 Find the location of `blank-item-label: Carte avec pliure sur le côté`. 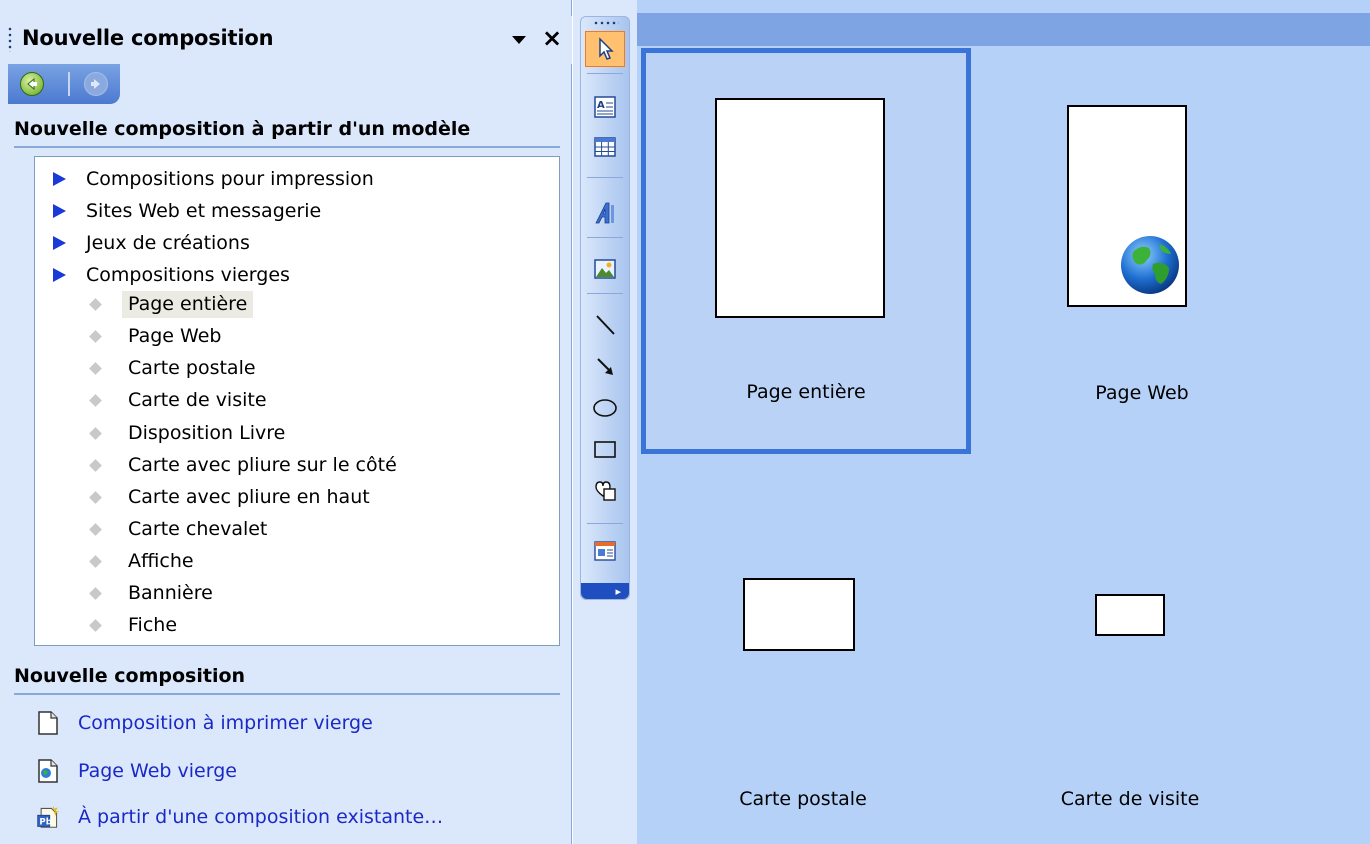

blank-item-label: Carte avec pliure sur le côté is located at coordinates (262, 464).